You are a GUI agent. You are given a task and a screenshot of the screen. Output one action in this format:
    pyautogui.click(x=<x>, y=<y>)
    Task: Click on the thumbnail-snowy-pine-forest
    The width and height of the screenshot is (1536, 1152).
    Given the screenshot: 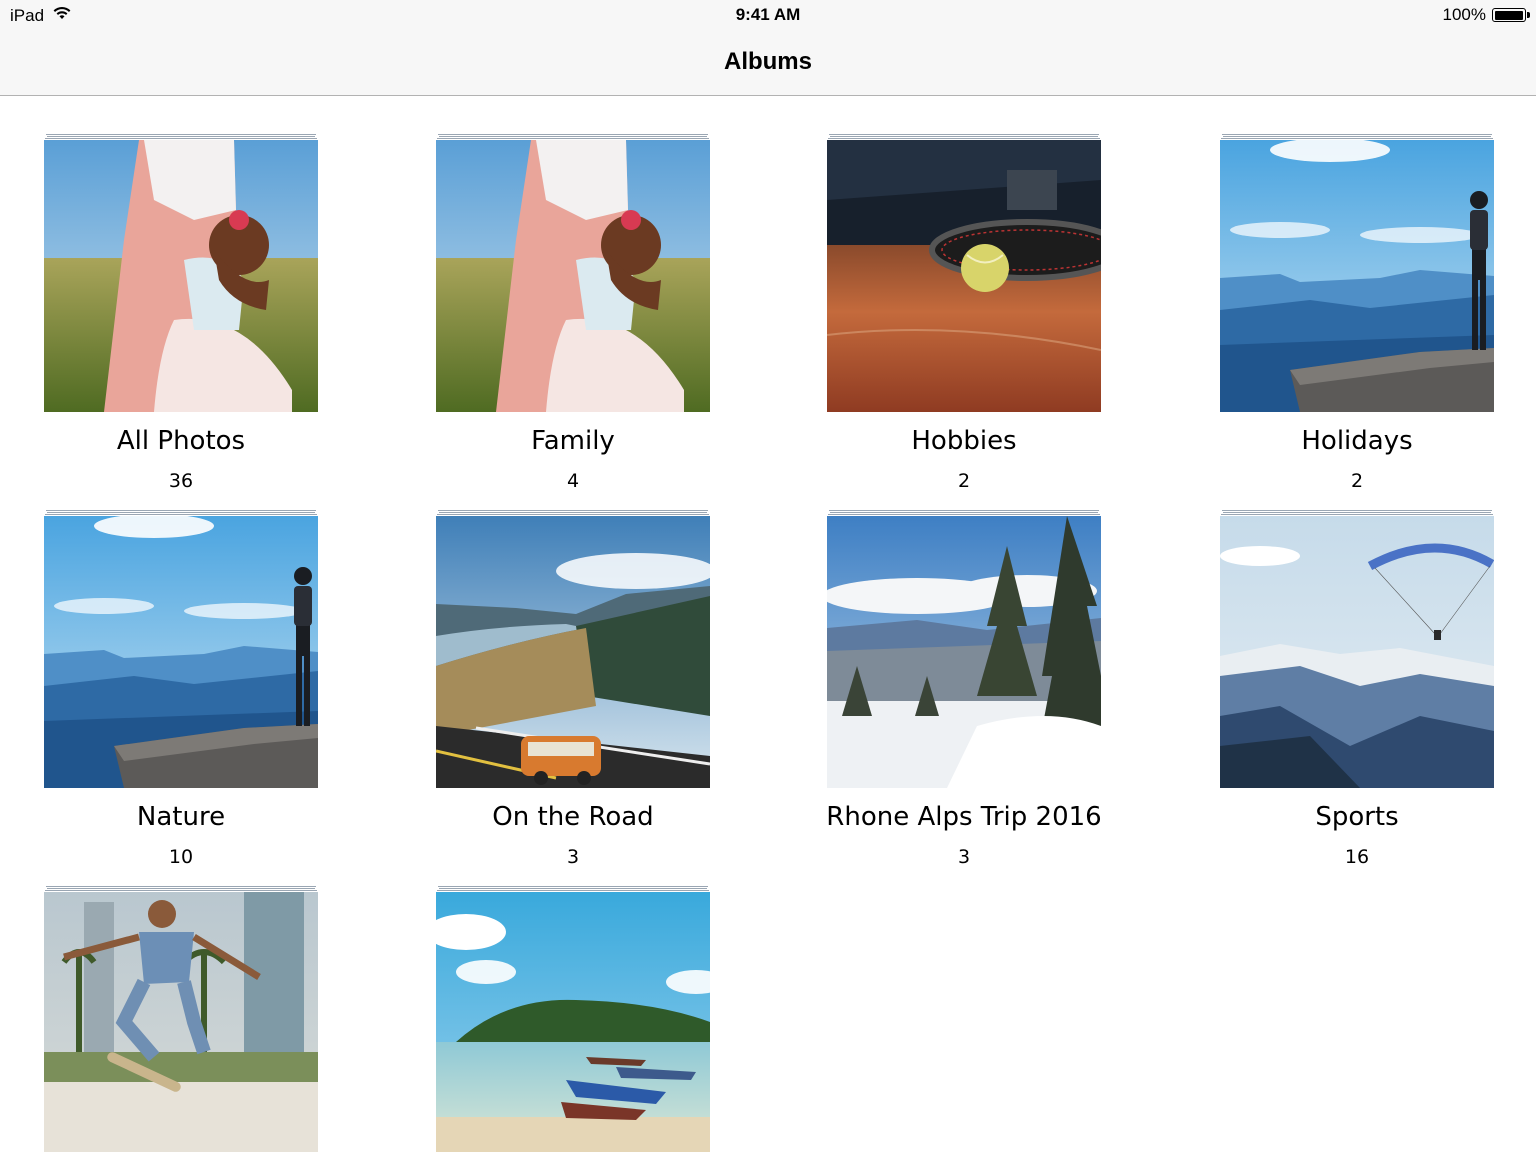 What is the action you would take?
    pyautogui.click(x=964, y=652)
    